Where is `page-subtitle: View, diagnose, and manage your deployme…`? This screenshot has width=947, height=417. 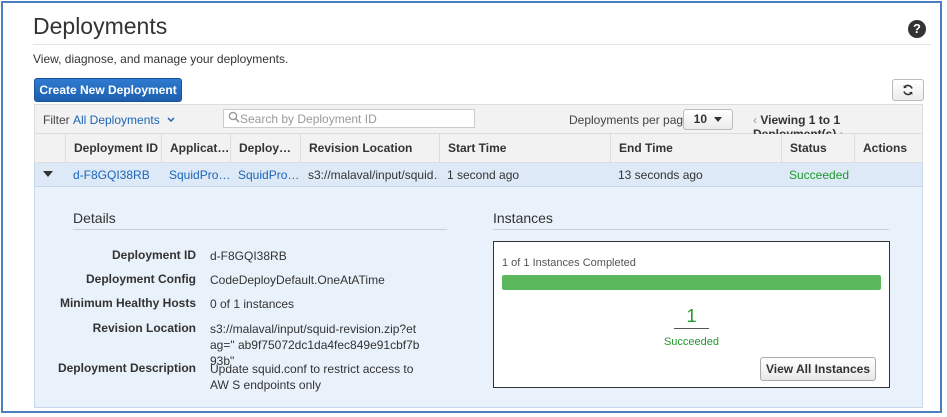 page-subtitle: View, diagnose, and manage your deployme… is located at coordinates (161, 59).